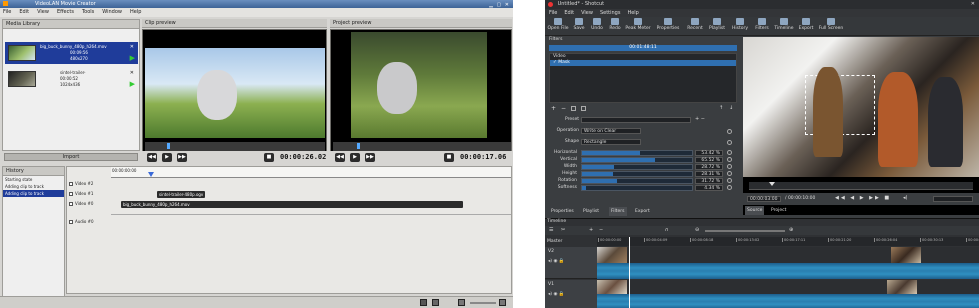 The width and height of the screenshot is (979, 308). I want to click on tab-playlist: Playlist, so click(591, 211).